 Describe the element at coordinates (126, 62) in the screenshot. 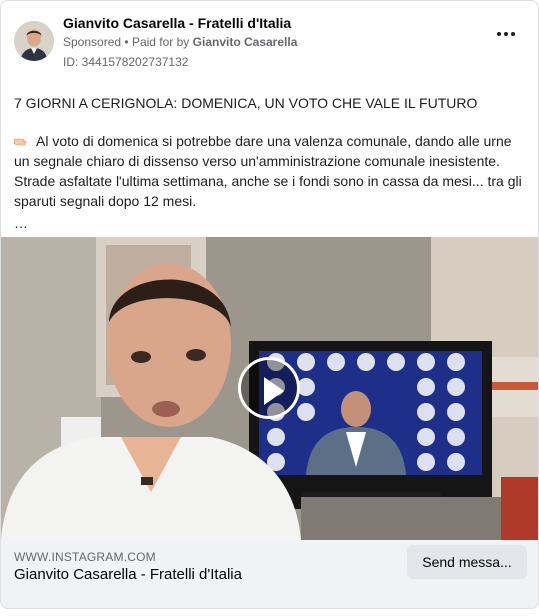

I see `ad-id: ID: 344157820273713​2` at that location.